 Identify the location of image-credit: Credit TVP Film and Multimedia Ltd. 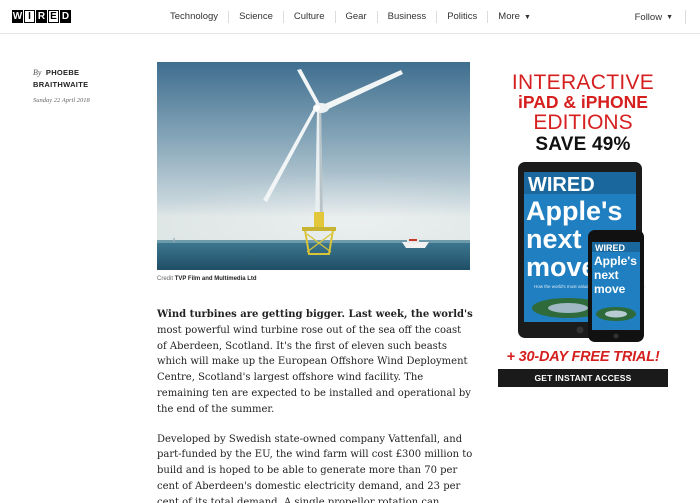
(207, 279).